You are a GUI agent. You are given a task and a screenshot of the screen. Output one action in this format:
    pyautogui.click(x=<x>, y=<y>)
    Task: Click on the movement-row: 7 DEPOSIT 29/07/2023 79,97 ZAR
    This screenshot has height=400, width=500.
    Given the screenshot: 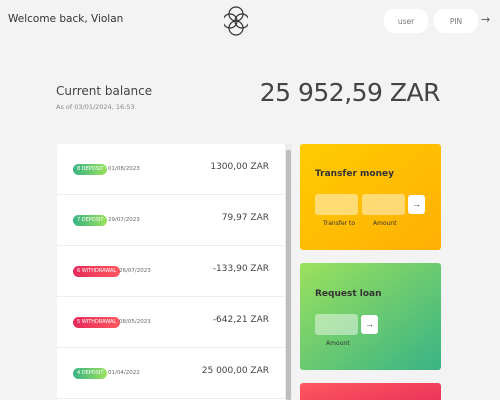 What is the action you would take?
    pyautogui.click(x=171, y=220)
    